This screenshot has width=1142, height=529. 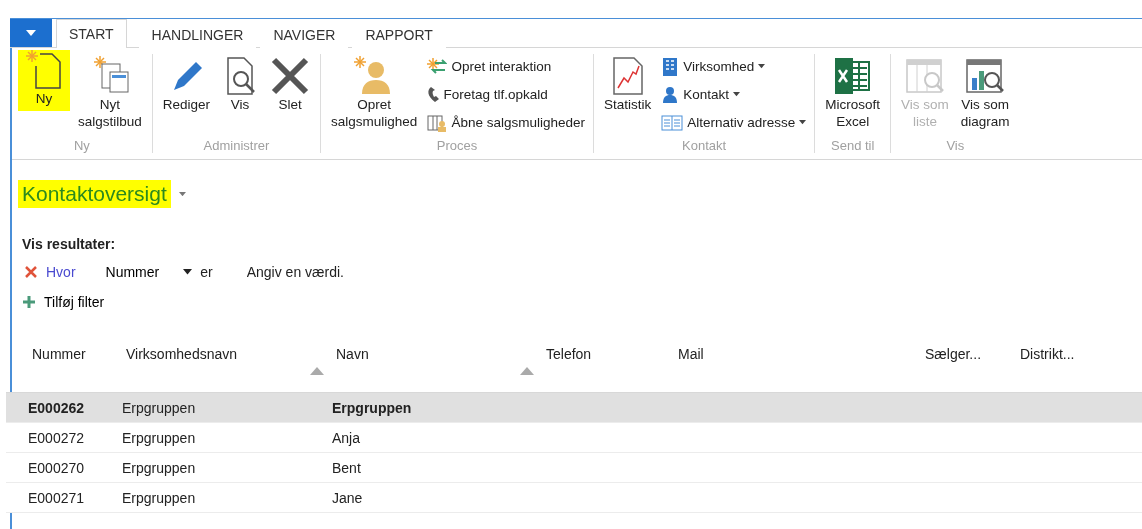 What do you see at coordinates (182, 354) in the screenshot?
I see `column-header: Virksomhedsnavn` at bounding box center [182, 354].